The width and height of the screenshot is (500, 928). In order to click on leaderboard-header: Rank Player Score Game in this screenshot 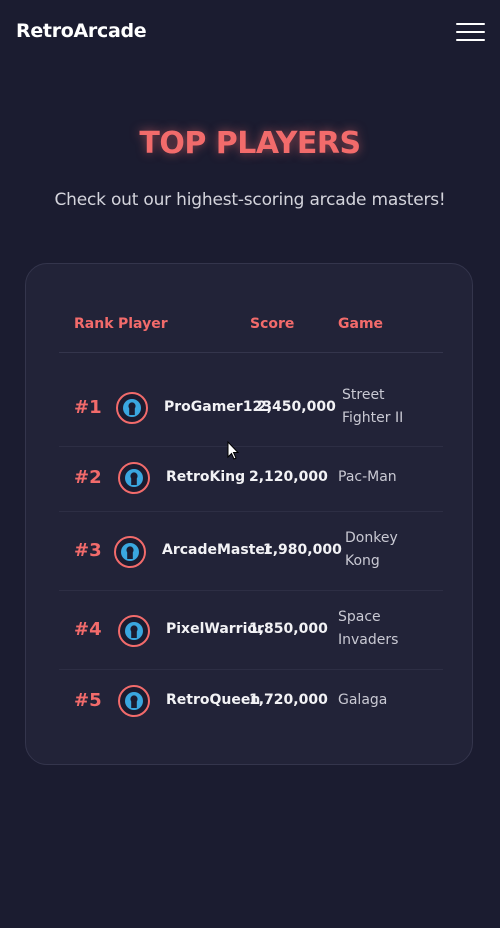, I will do `click(251, 334)`.